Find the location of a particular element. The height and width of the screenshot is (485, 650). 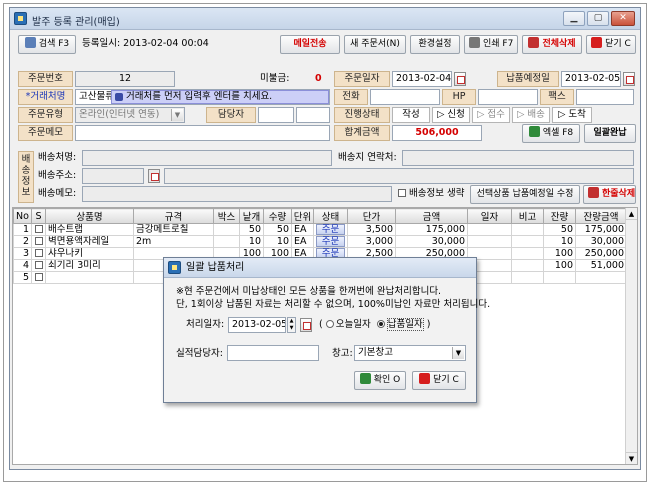

ship-memo-input is located at coordinates (237, 194).